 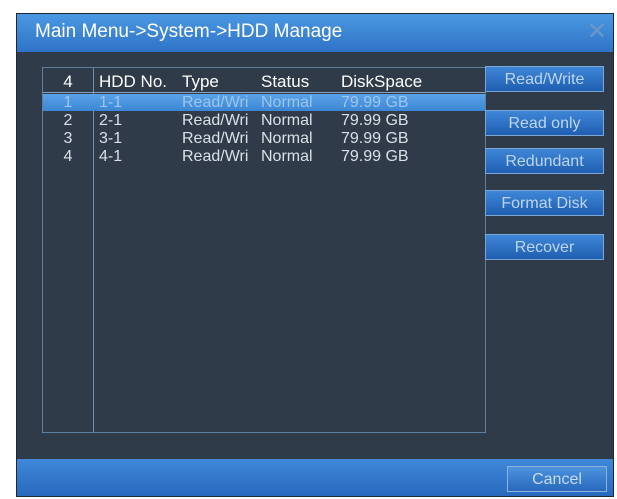 I want to click on title-bar: Main Menu->System->HDD Manage ✕, so click(x=315, y=33).